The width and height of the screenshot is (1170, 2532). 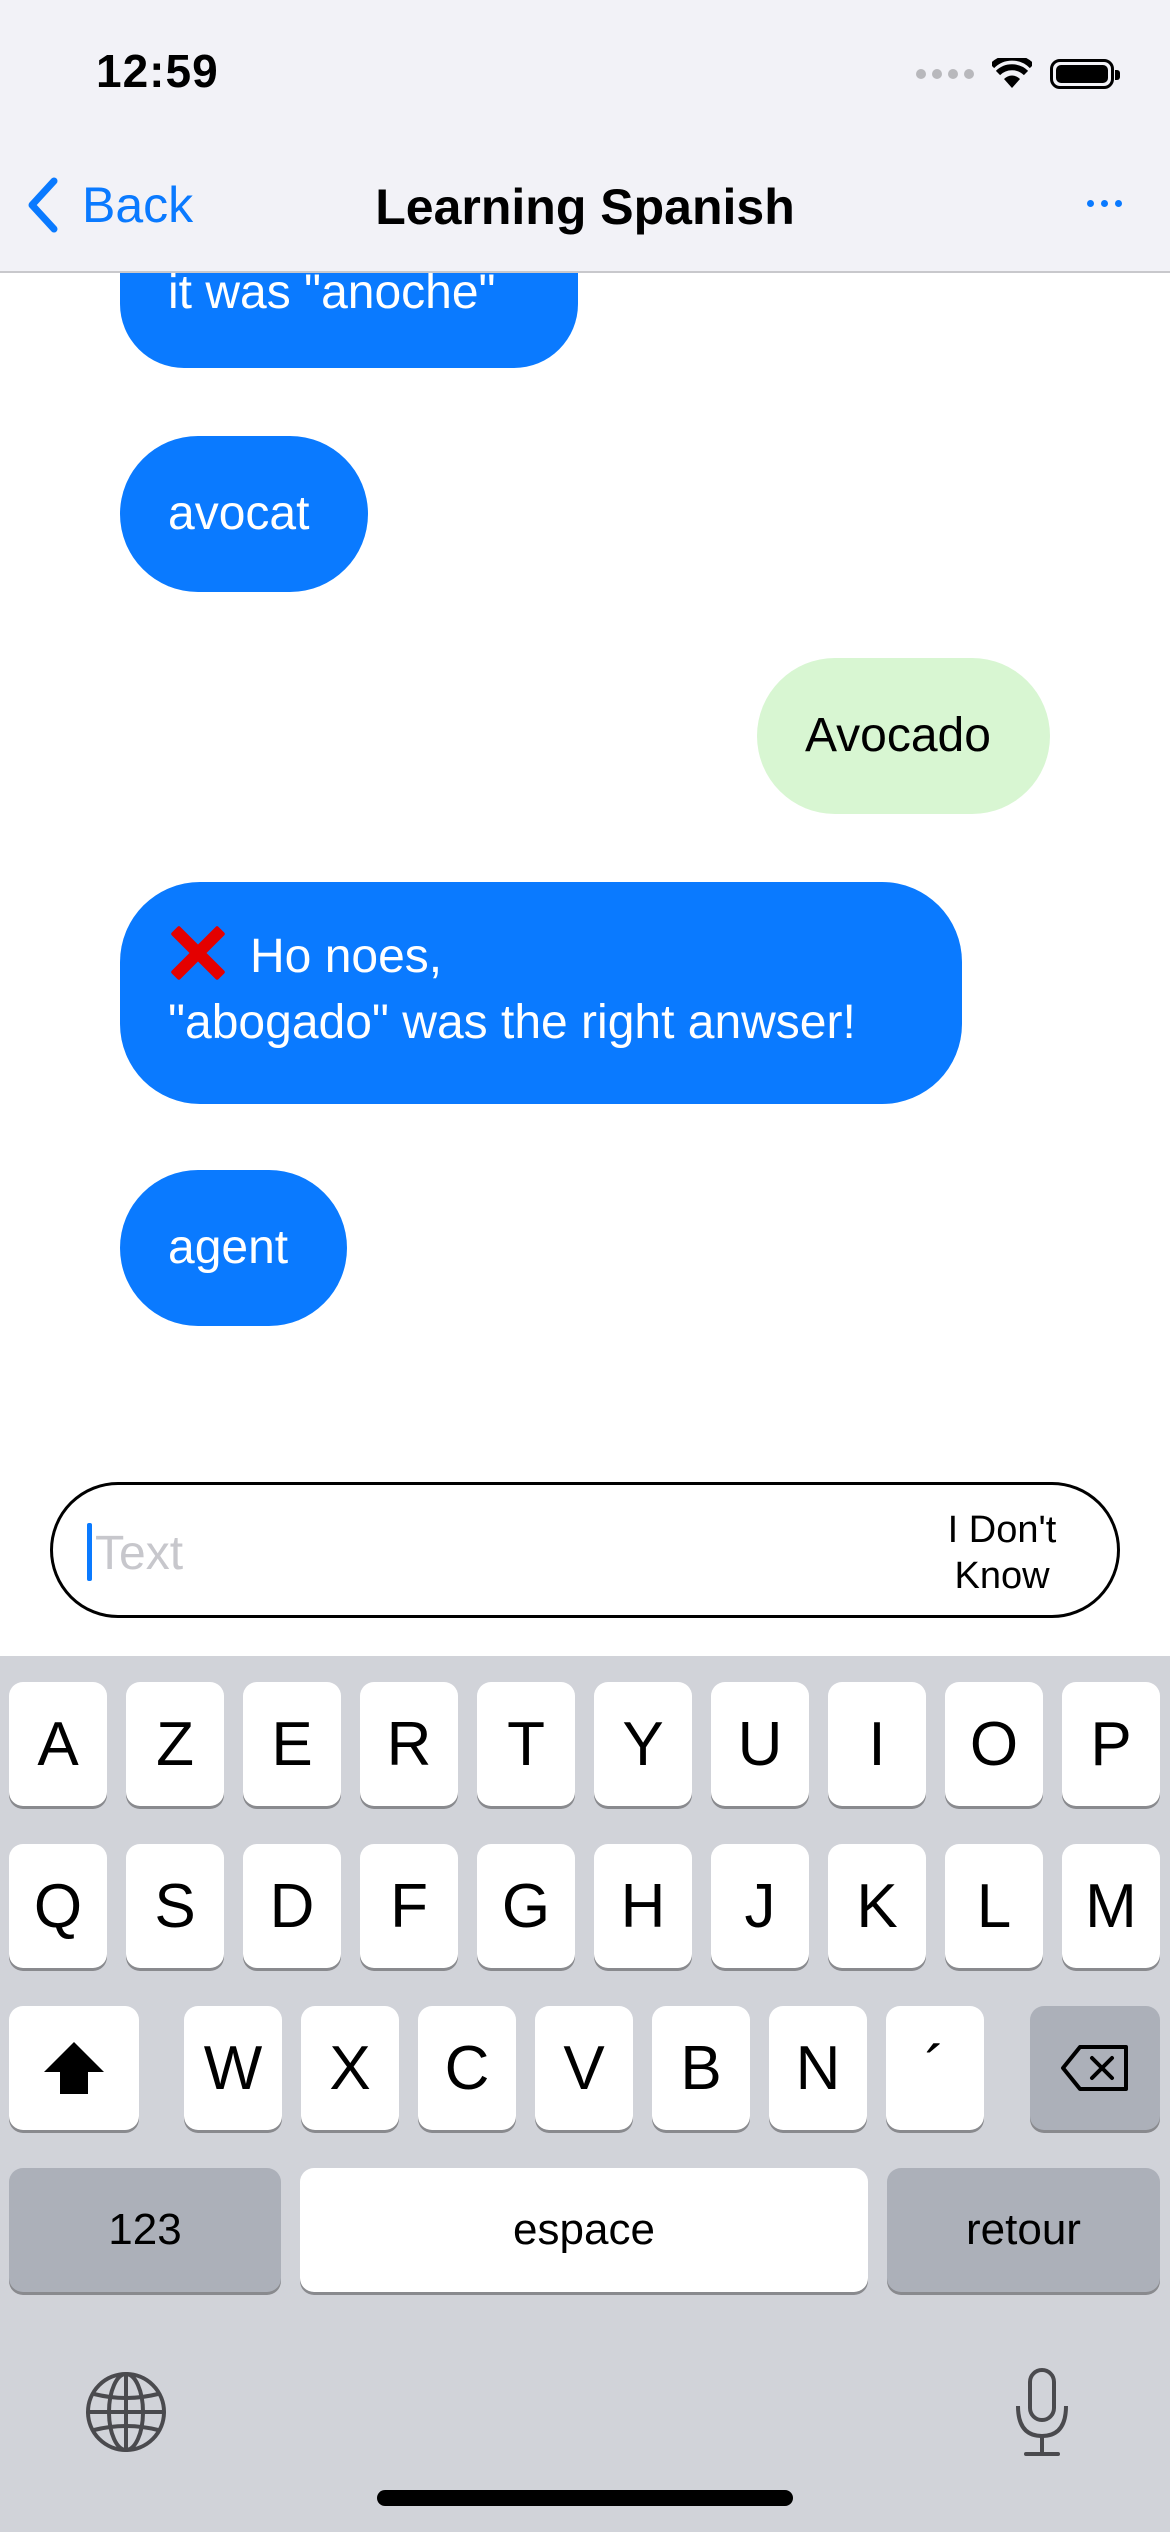 I want to click on bot-message: it was "anoche", so click(x=349, y=320).